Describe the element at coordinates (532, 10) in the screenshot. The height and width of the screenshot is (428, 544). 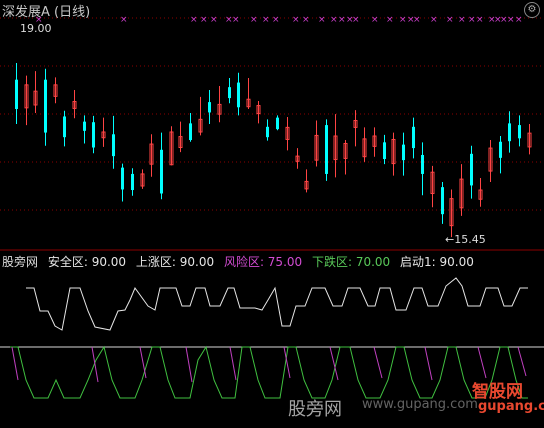
I see `gear-icon: ⚙` at that location.